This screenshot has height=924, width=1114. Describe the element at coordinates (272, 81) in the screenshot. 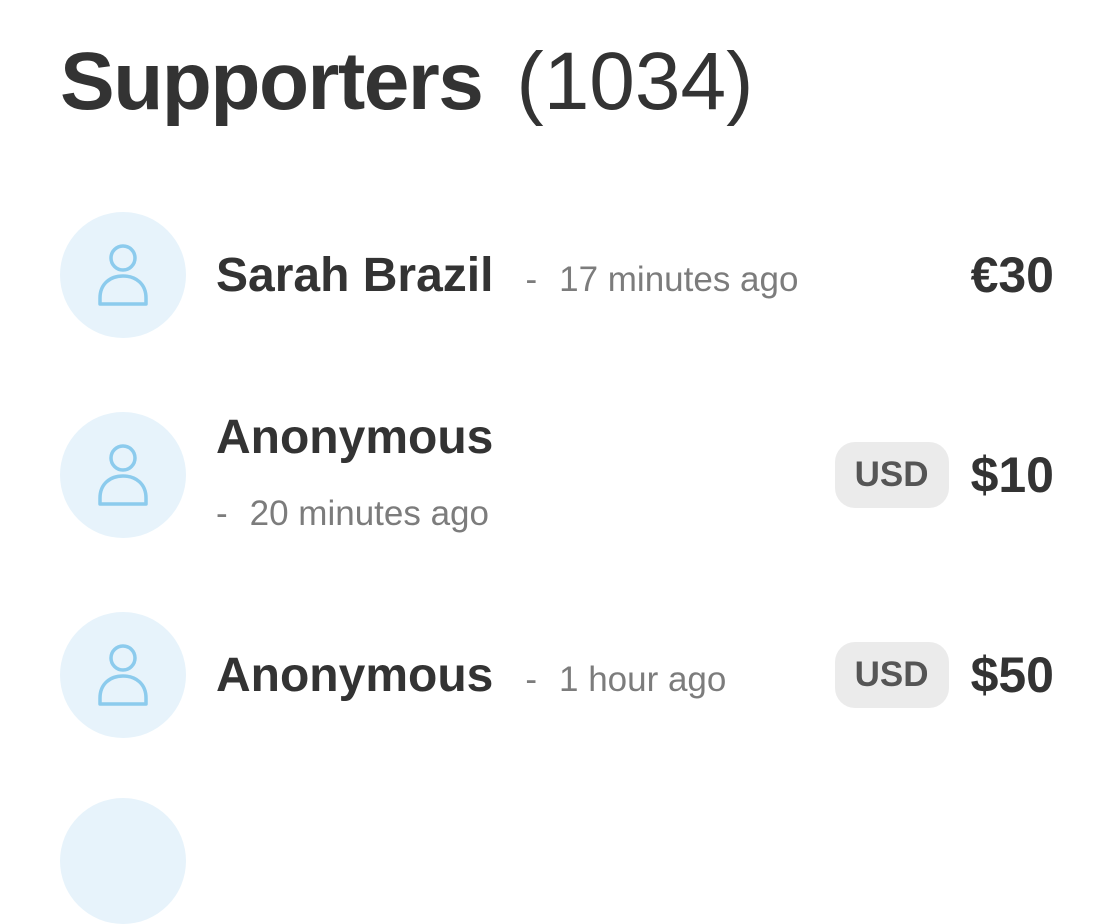

I see `page-title: Supporters` at that location.